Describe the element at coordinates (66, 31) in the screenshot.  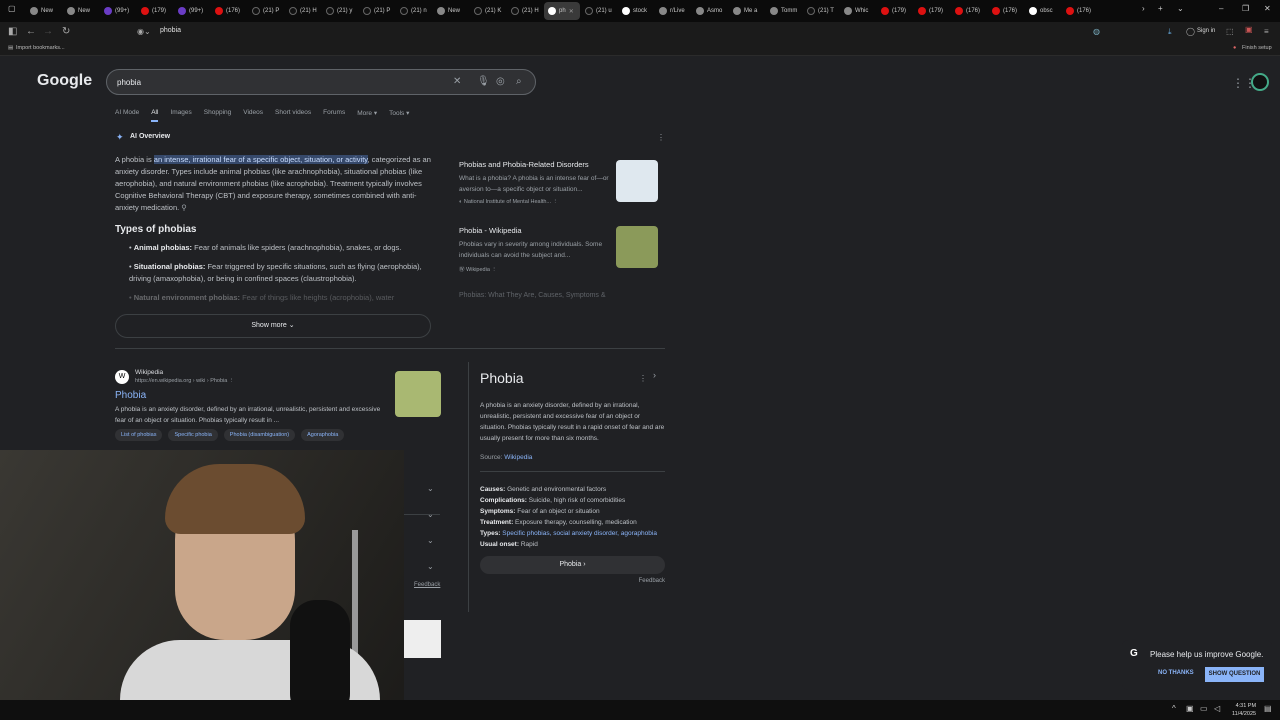
I see `reload-icon: ↻` at that location.